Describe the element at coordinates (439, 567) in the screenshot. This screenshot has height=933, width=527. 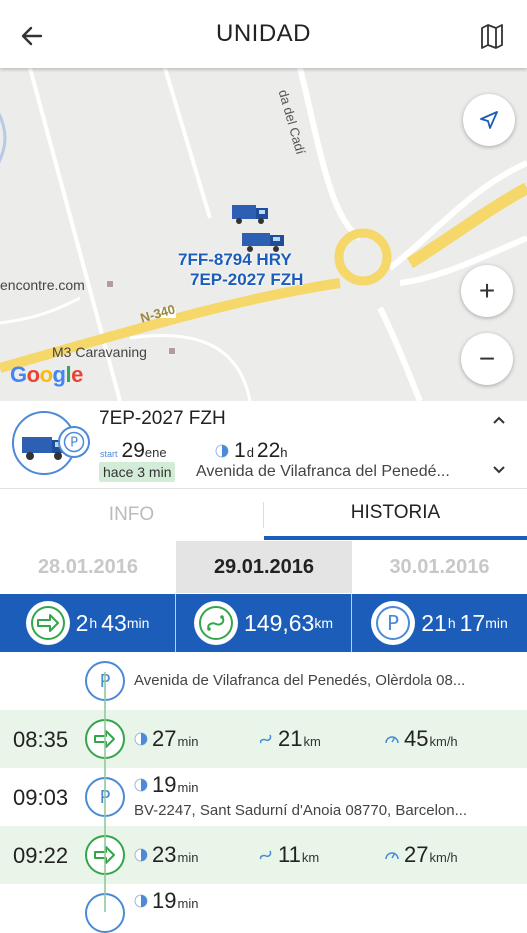
I see `date-next: 30.01.2016` at that location.